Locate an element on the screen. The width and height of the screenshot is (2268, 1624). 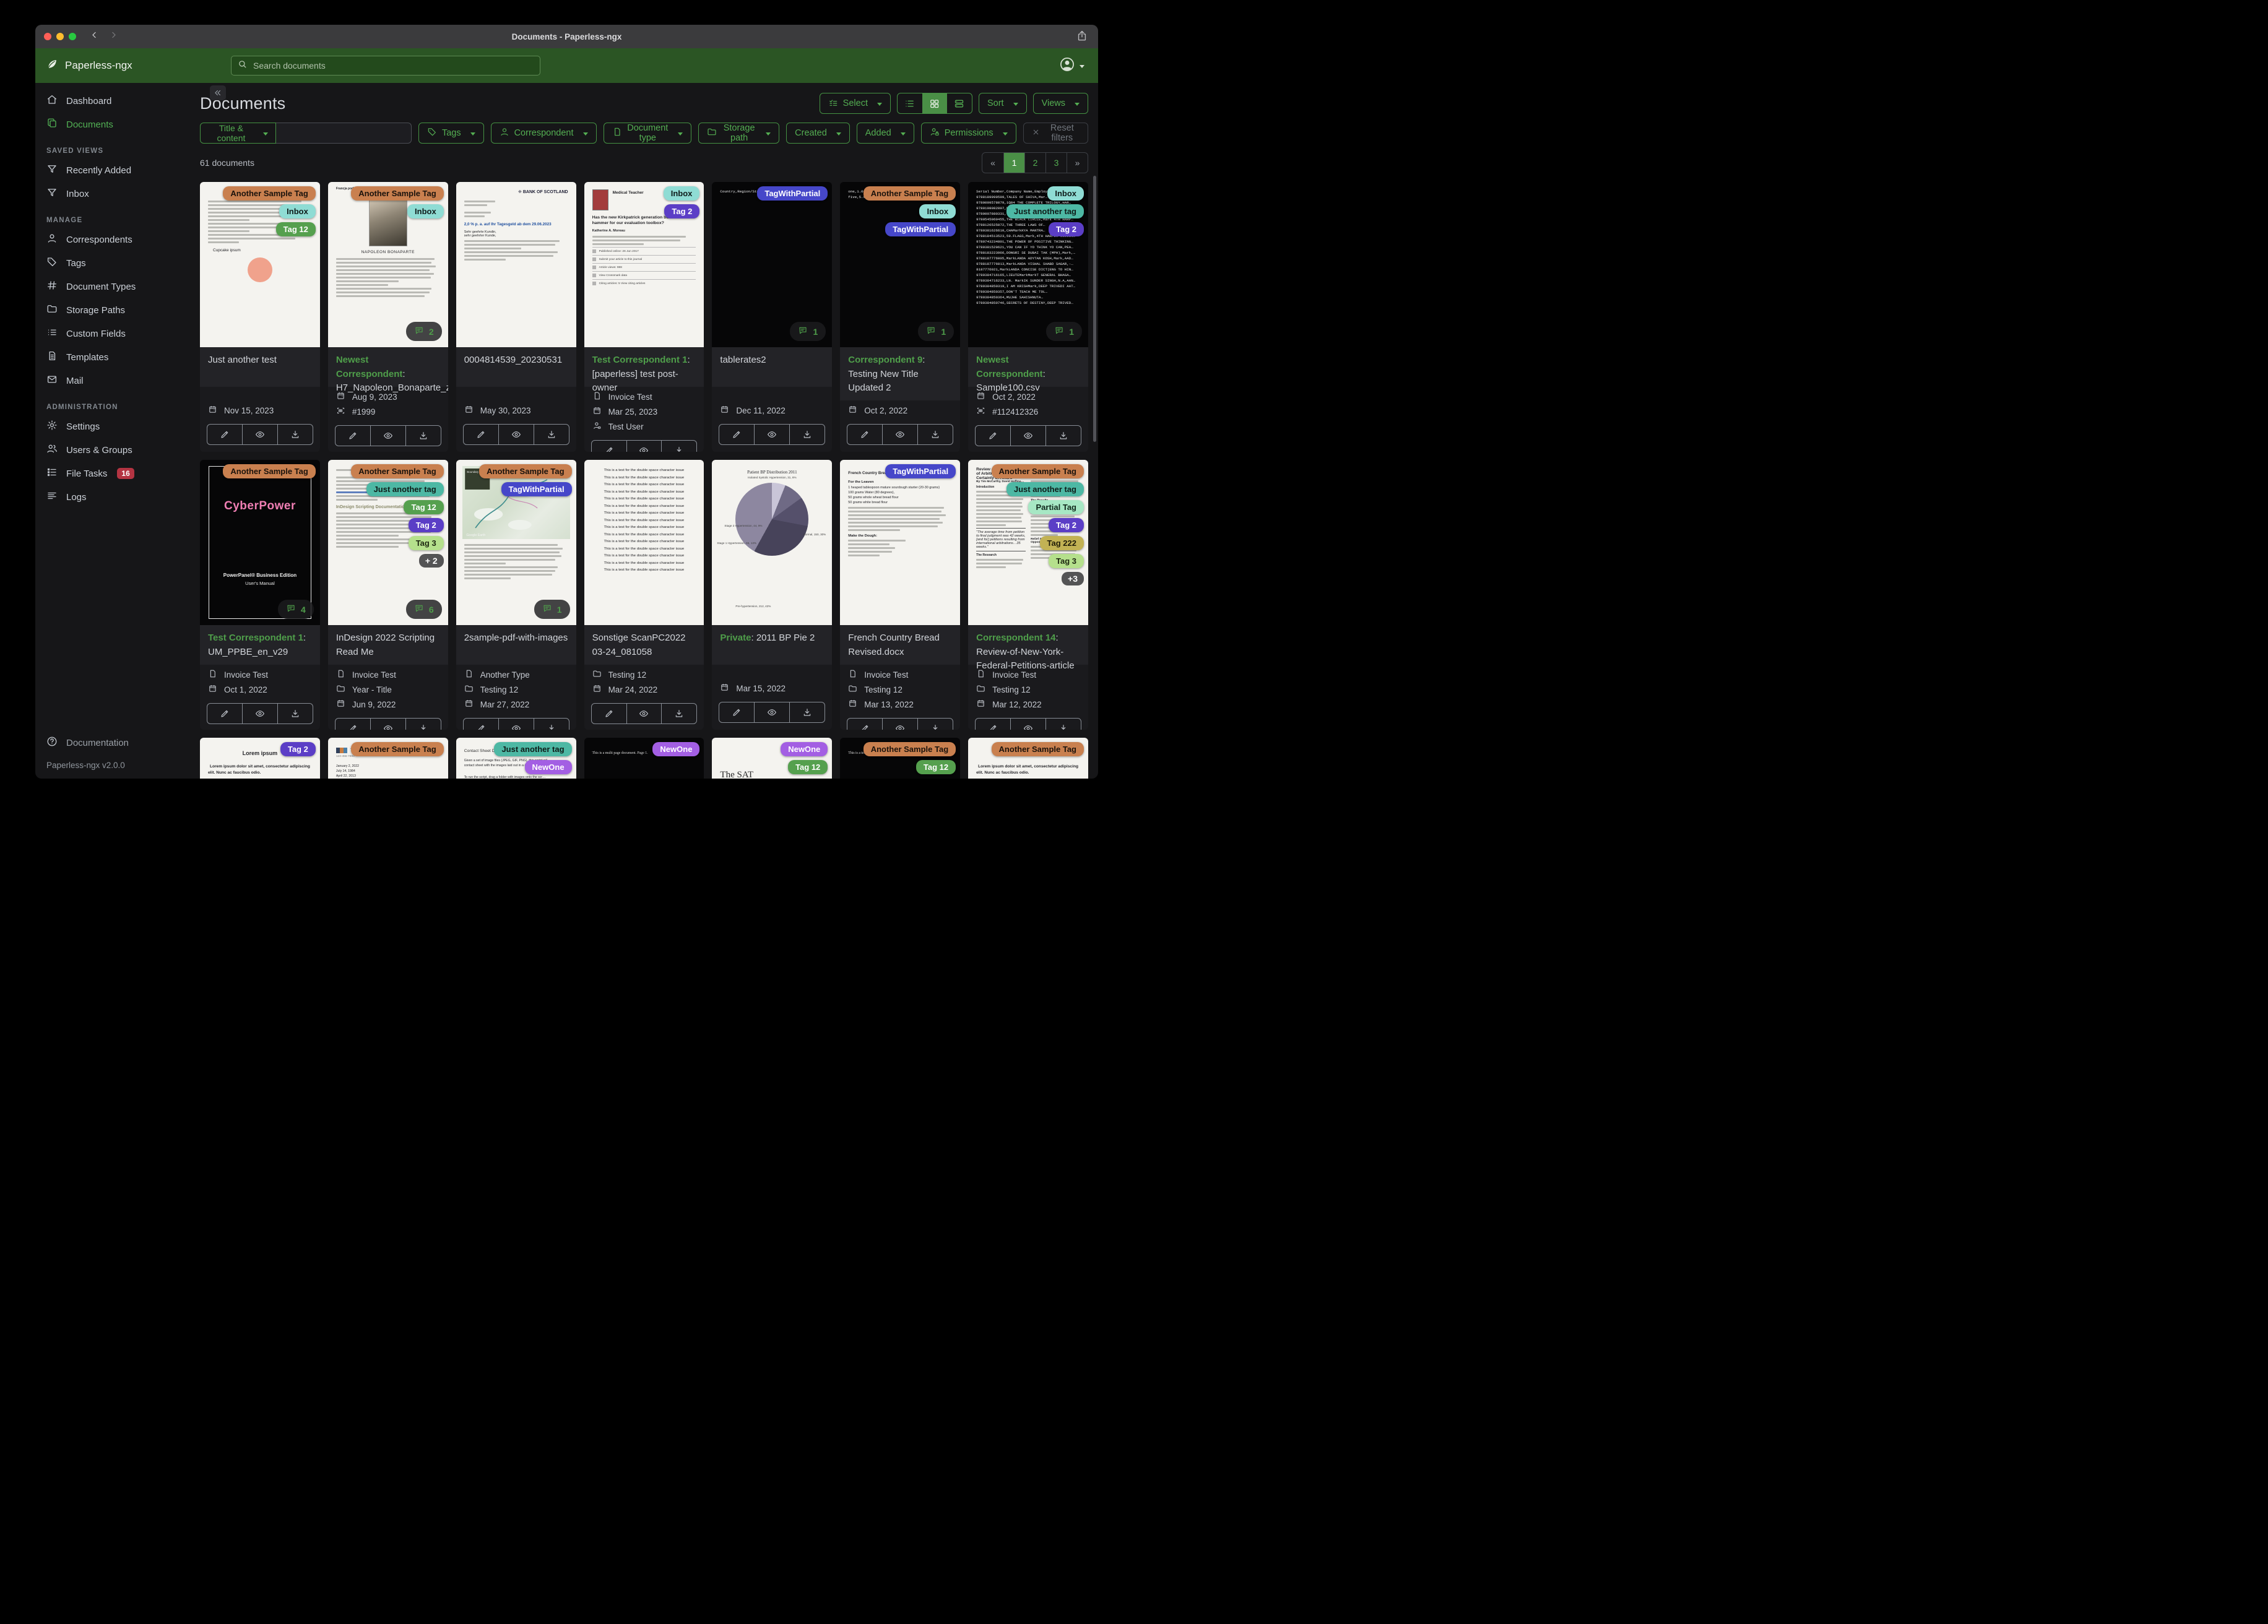
filter-correspondent-button: Correspondent is located at coordinates (543, 133).